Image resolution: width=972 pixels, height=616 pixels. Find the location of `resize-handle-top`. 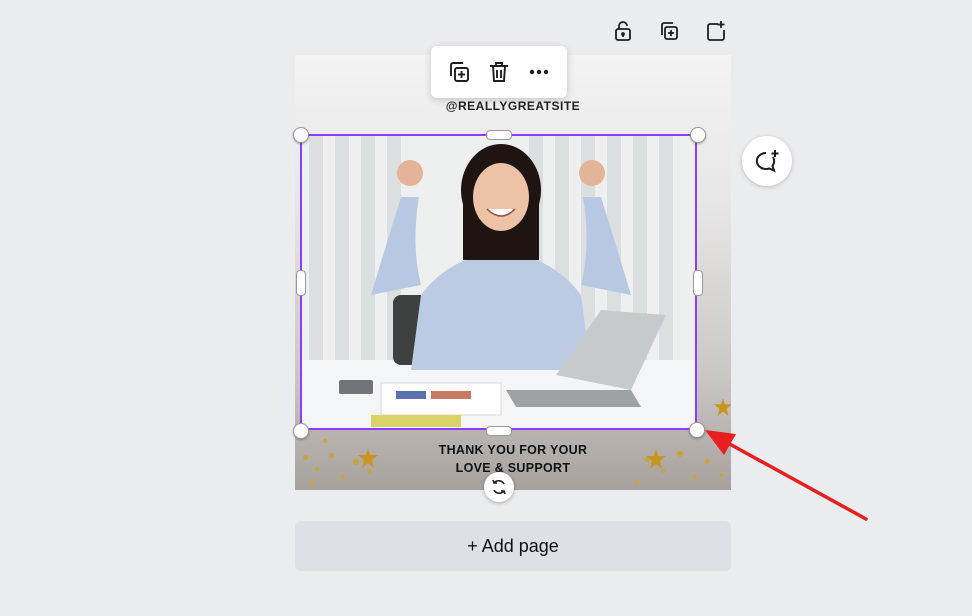

resize-handle-top is located at coordinates (499, 135).